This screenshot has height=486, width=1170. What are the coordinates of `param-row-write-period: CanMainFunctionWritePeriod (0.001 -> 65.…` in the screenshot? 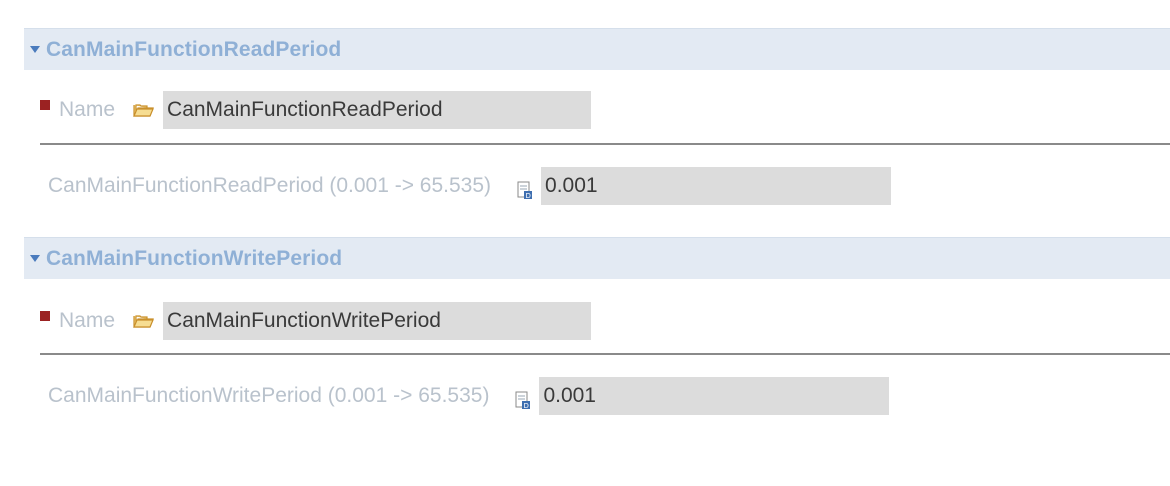 It's located at (469, 396).